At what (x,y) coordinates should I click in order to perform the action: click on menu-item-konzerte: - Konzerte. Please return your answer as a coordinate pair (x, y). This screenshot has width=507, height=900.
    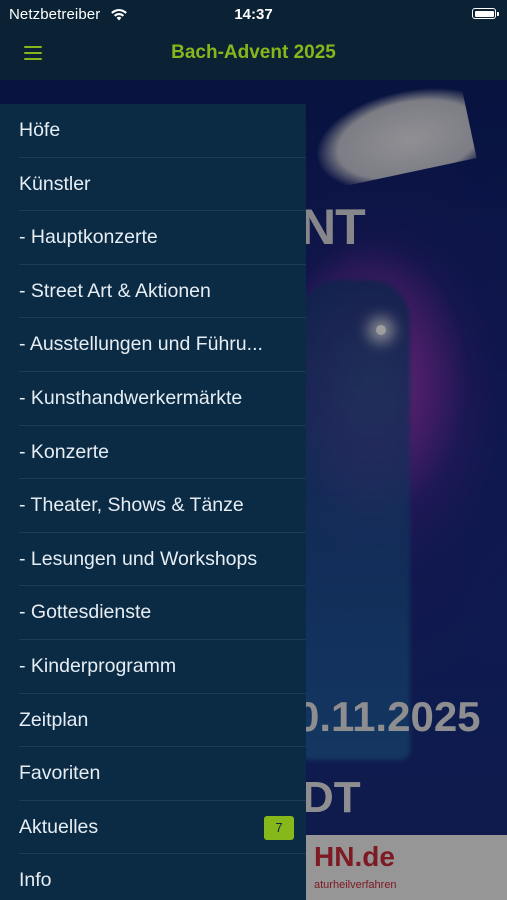
    Looking at the image, I should click on (153, 453).